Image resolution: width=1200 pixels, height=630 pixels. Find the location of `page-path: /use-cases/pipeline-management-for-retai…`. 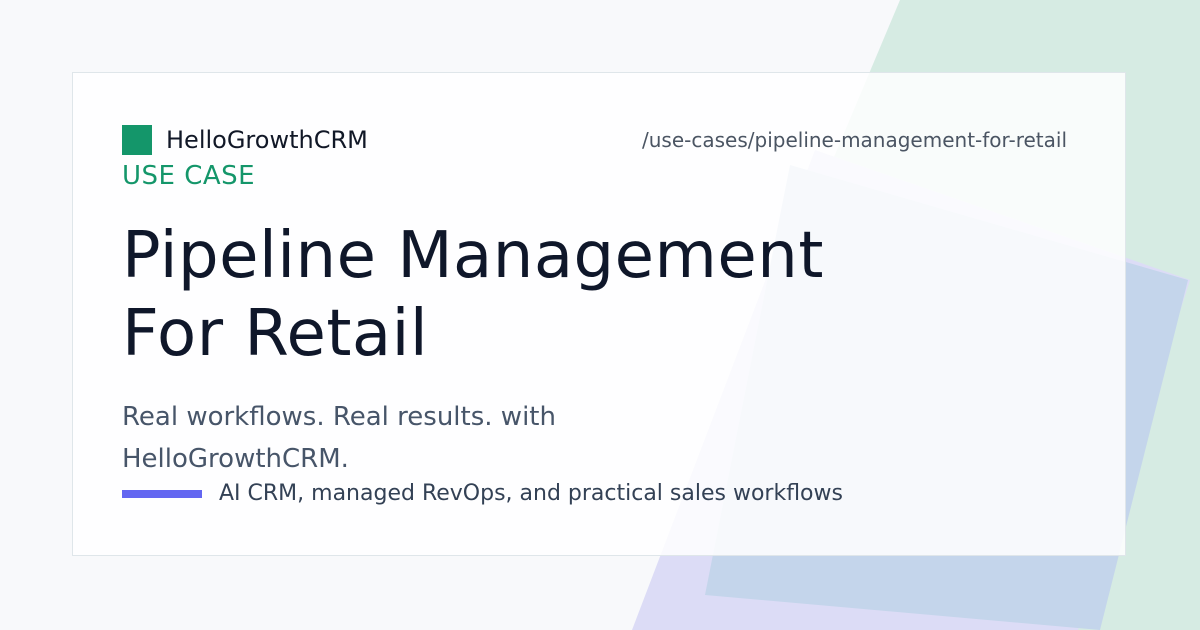

page-path: /use-cases/pipeline-management-for-retai… is located at coordinates (854, 140).